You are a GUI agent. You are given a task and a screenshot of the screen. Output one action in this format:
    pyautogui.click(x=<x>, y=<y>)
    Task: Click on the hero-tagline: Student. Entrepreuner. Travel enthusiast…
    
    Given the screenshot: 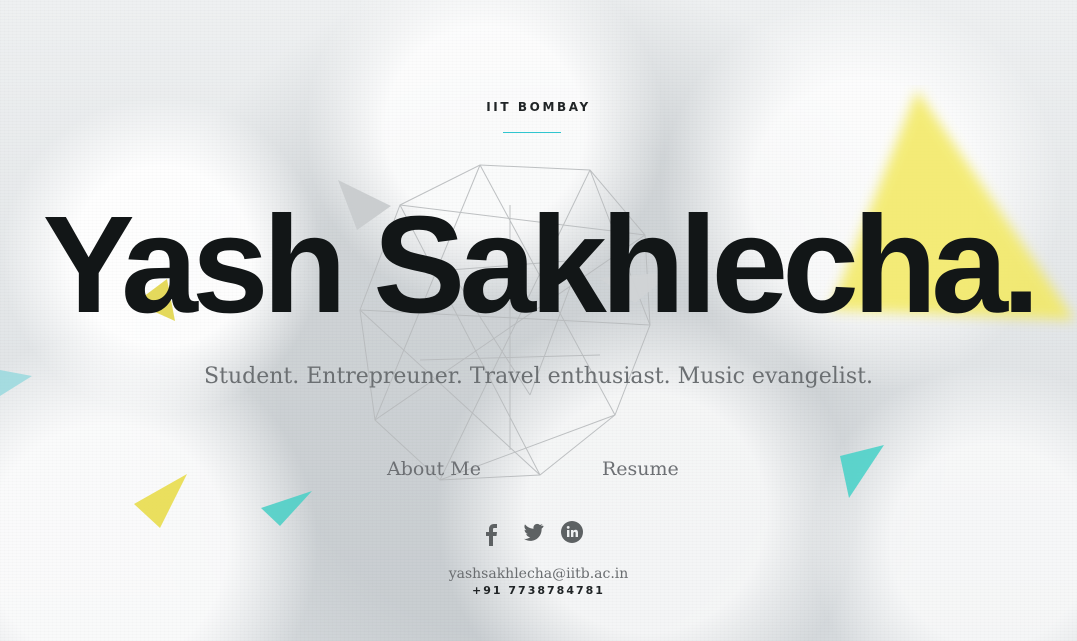 What is the action you would take?
    pyautogui.click(x=538, y=376)
    